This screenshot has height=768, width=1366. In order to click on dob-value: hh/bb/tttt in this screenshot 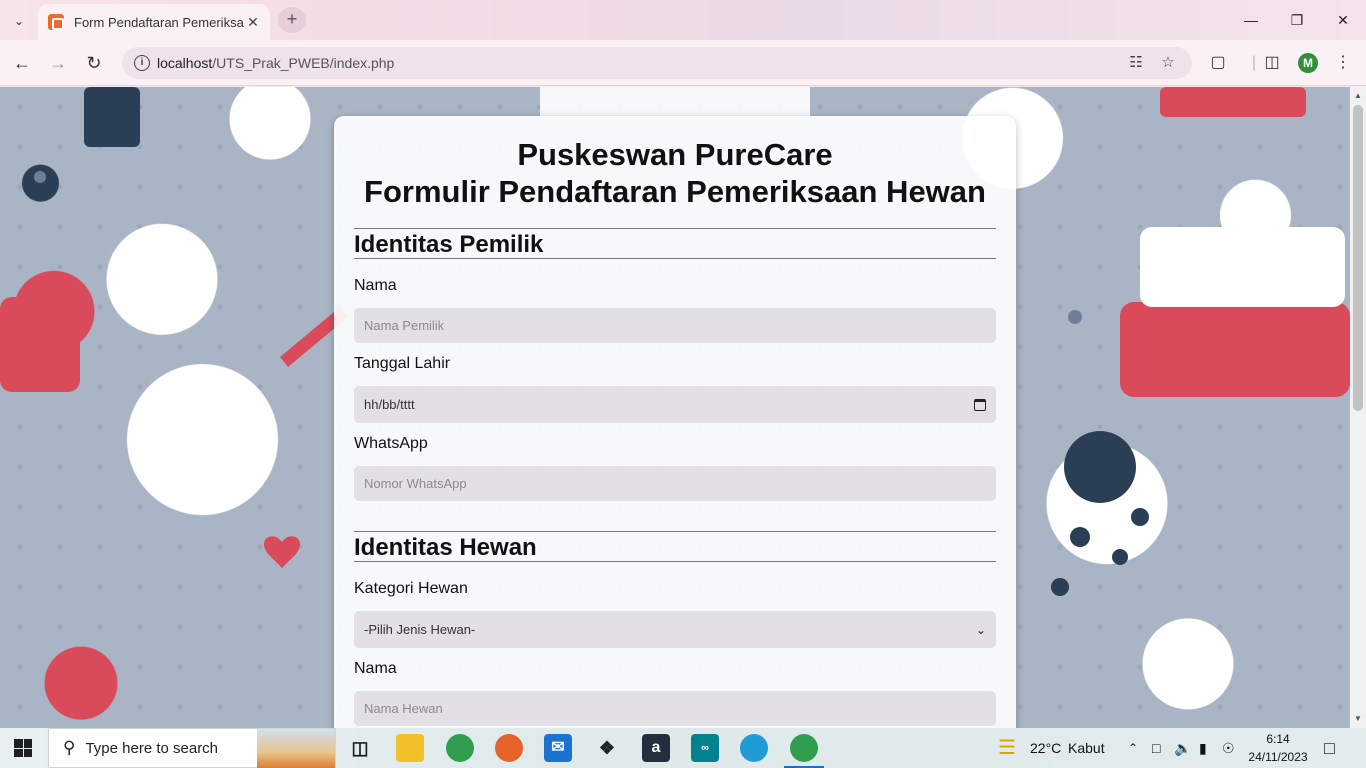, I will do `click(389, 404)`.